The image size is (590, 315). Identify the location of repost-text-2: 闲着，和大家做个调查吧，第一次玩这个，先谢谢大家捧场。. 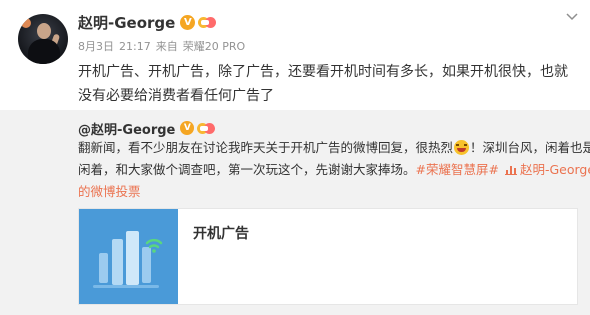
(247, 169).